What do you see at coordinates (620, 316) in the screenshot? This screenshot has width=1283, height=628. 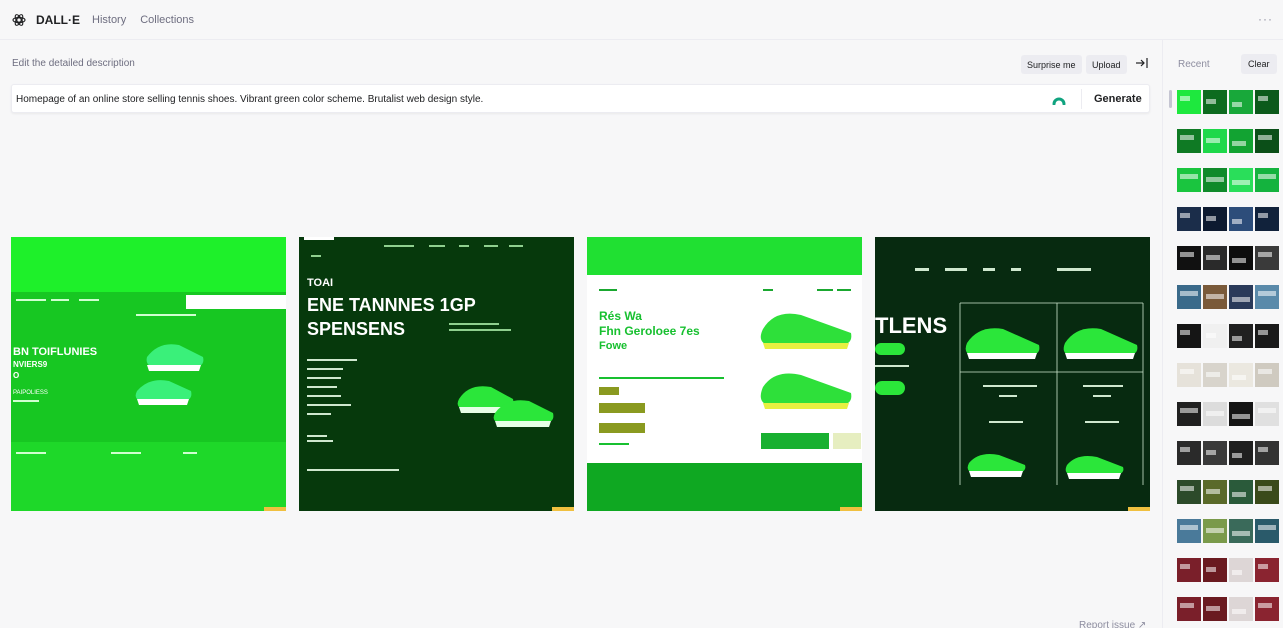 I see `result-3-headline: Rés Wa` at bounding box center [620, 316].